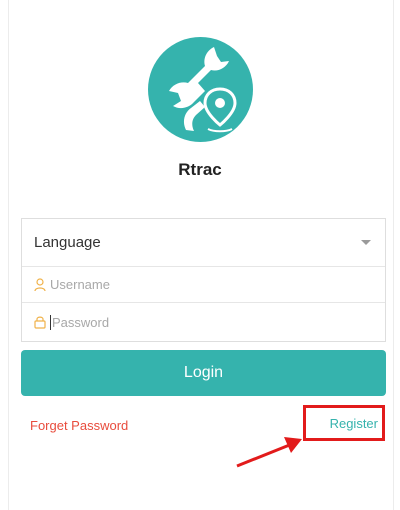 This screenshot has height=510, width=400. I want to click on register-link: Register, so click(344, 423).